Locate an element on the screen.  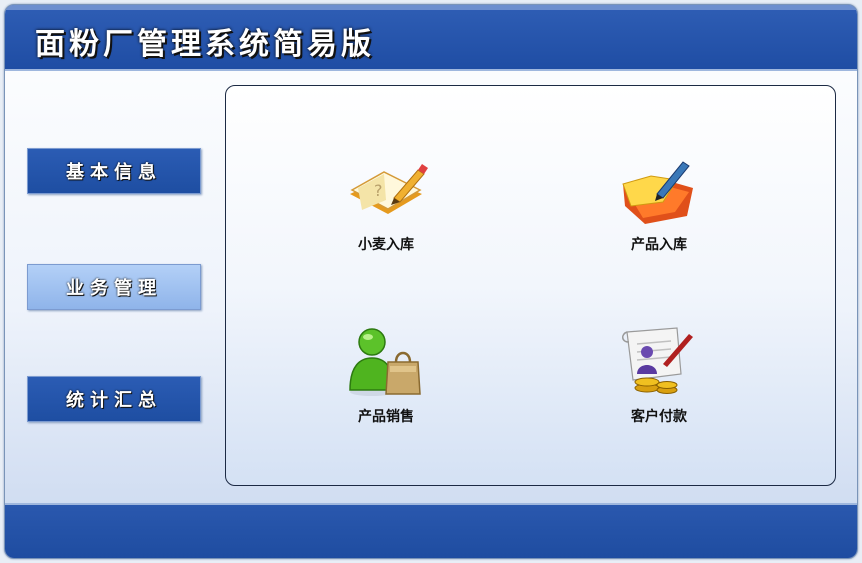
tile-label: 产品入库 is located at coordinates (659, 245).